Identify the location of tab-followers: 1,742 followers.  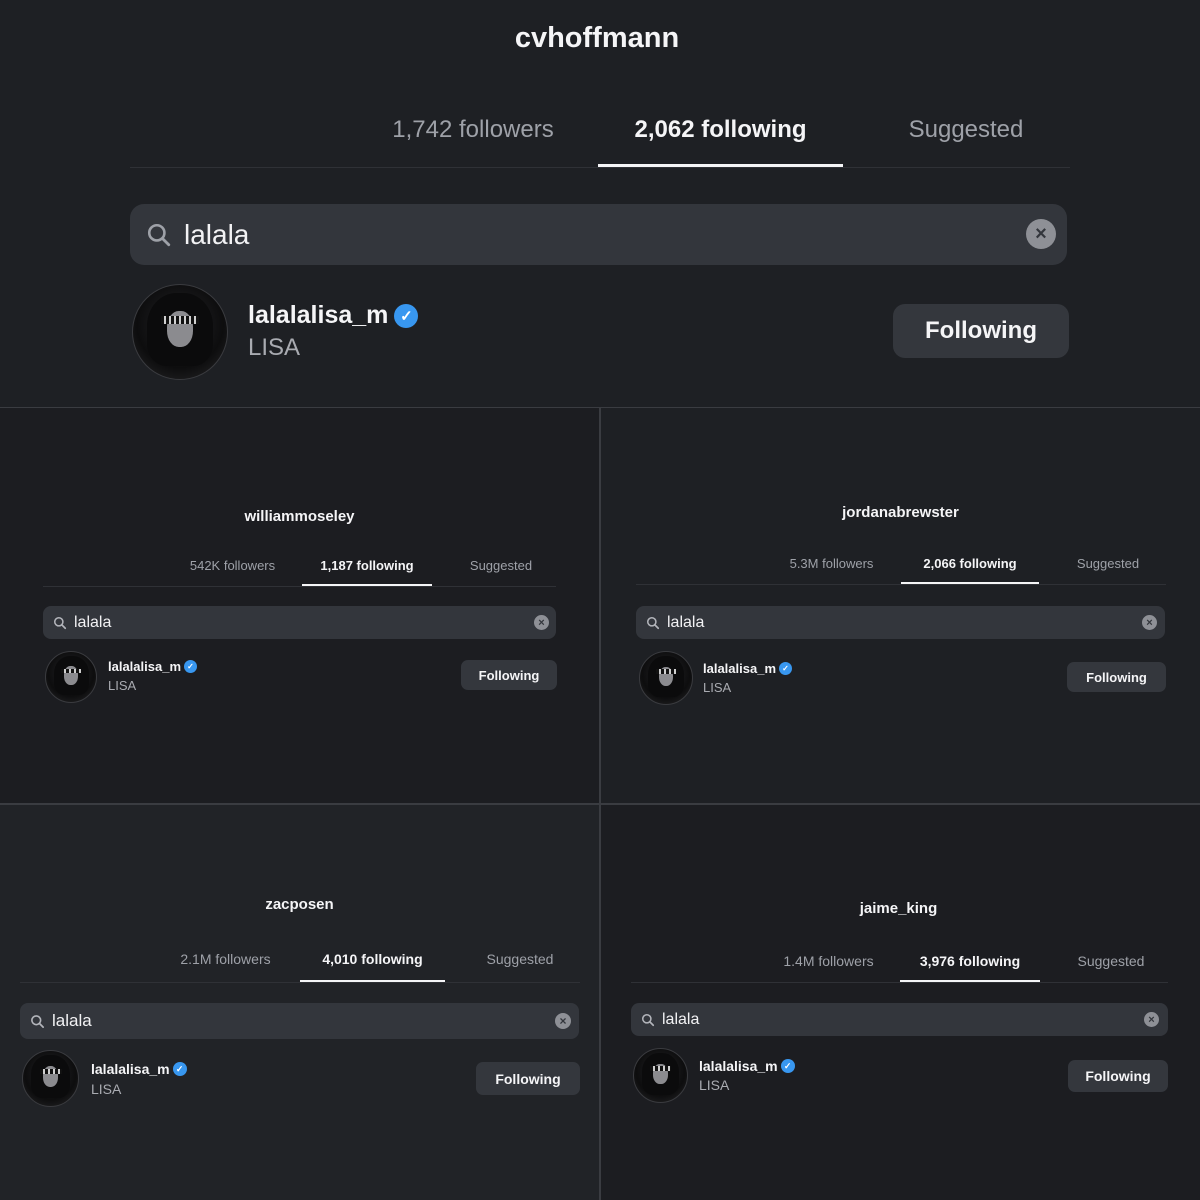
(473, 130).